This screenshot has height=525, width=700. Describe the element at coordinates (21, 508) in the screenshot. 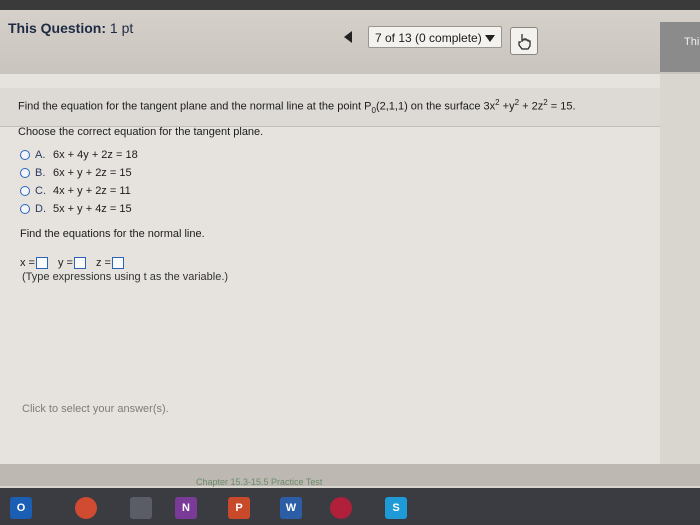

I see `outlook-app-icon: O` at that location.